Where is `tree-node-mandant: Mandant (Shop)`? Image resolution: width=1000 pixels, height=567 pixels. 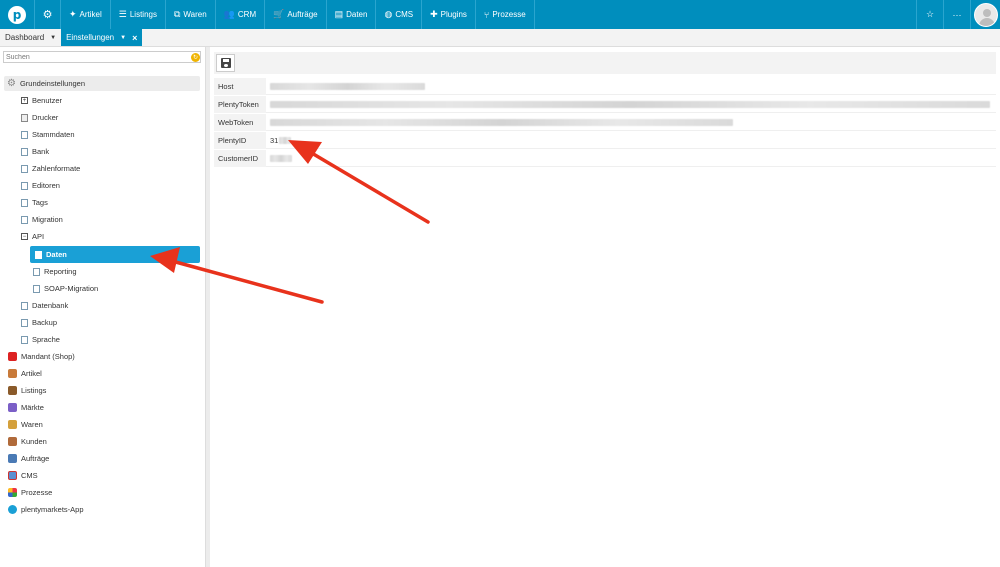 tree-node-mandant: Mandant (Shop) is located at coordinates (41, 356).